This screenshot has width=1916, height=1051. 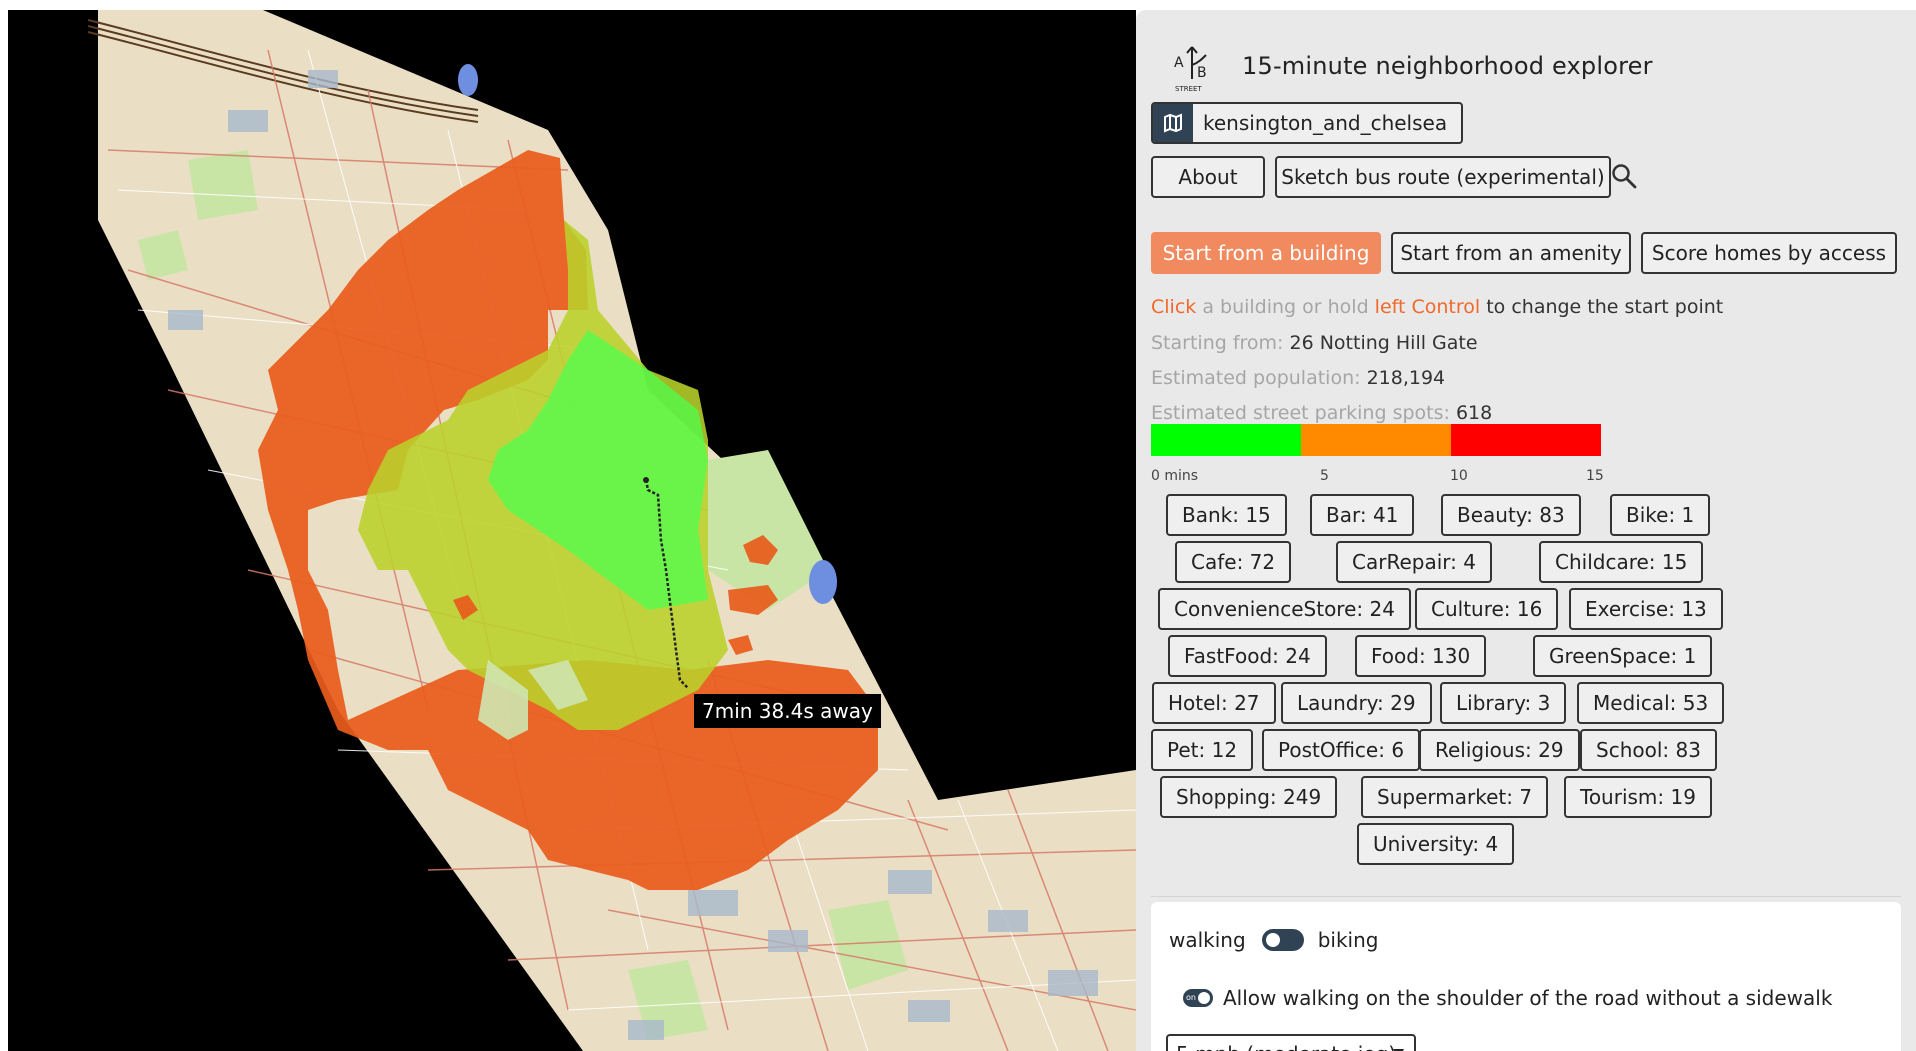 I want to click on travel-mode-row: walking biking, so click(x=1273, y=940).